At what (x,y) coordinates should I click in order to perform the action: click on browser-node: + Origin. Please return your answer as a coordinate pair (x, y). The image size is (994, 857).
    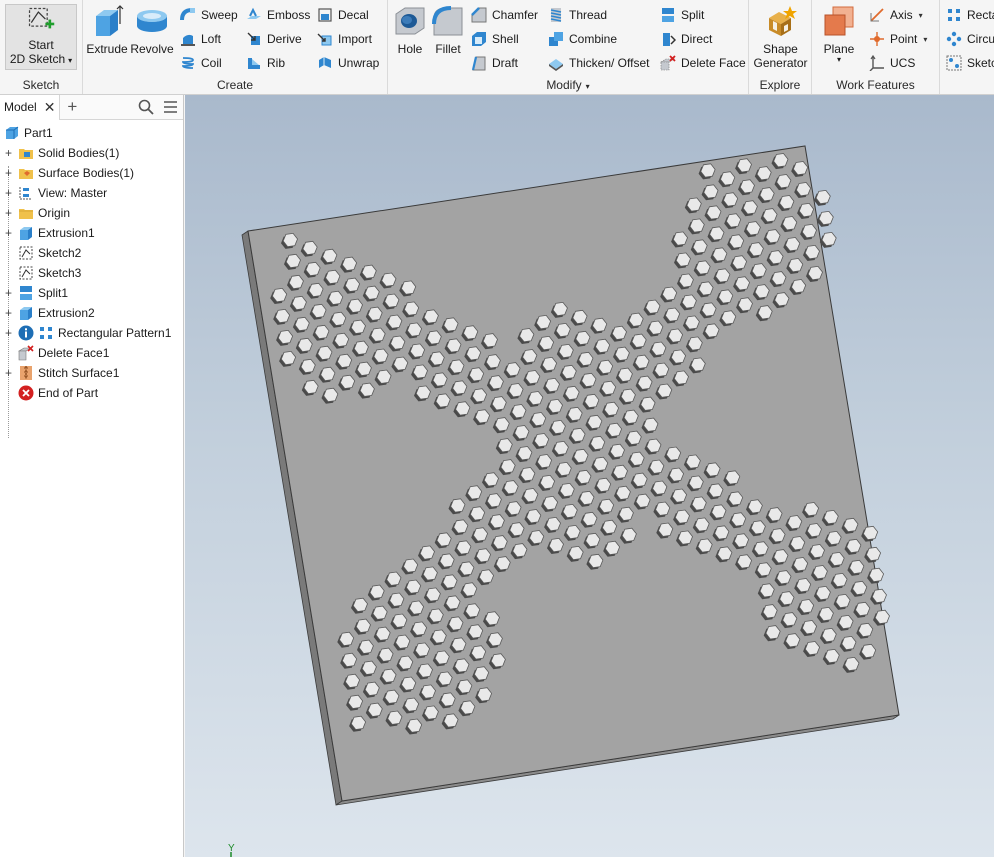
    Looking at the image, I should click on (91, 213).